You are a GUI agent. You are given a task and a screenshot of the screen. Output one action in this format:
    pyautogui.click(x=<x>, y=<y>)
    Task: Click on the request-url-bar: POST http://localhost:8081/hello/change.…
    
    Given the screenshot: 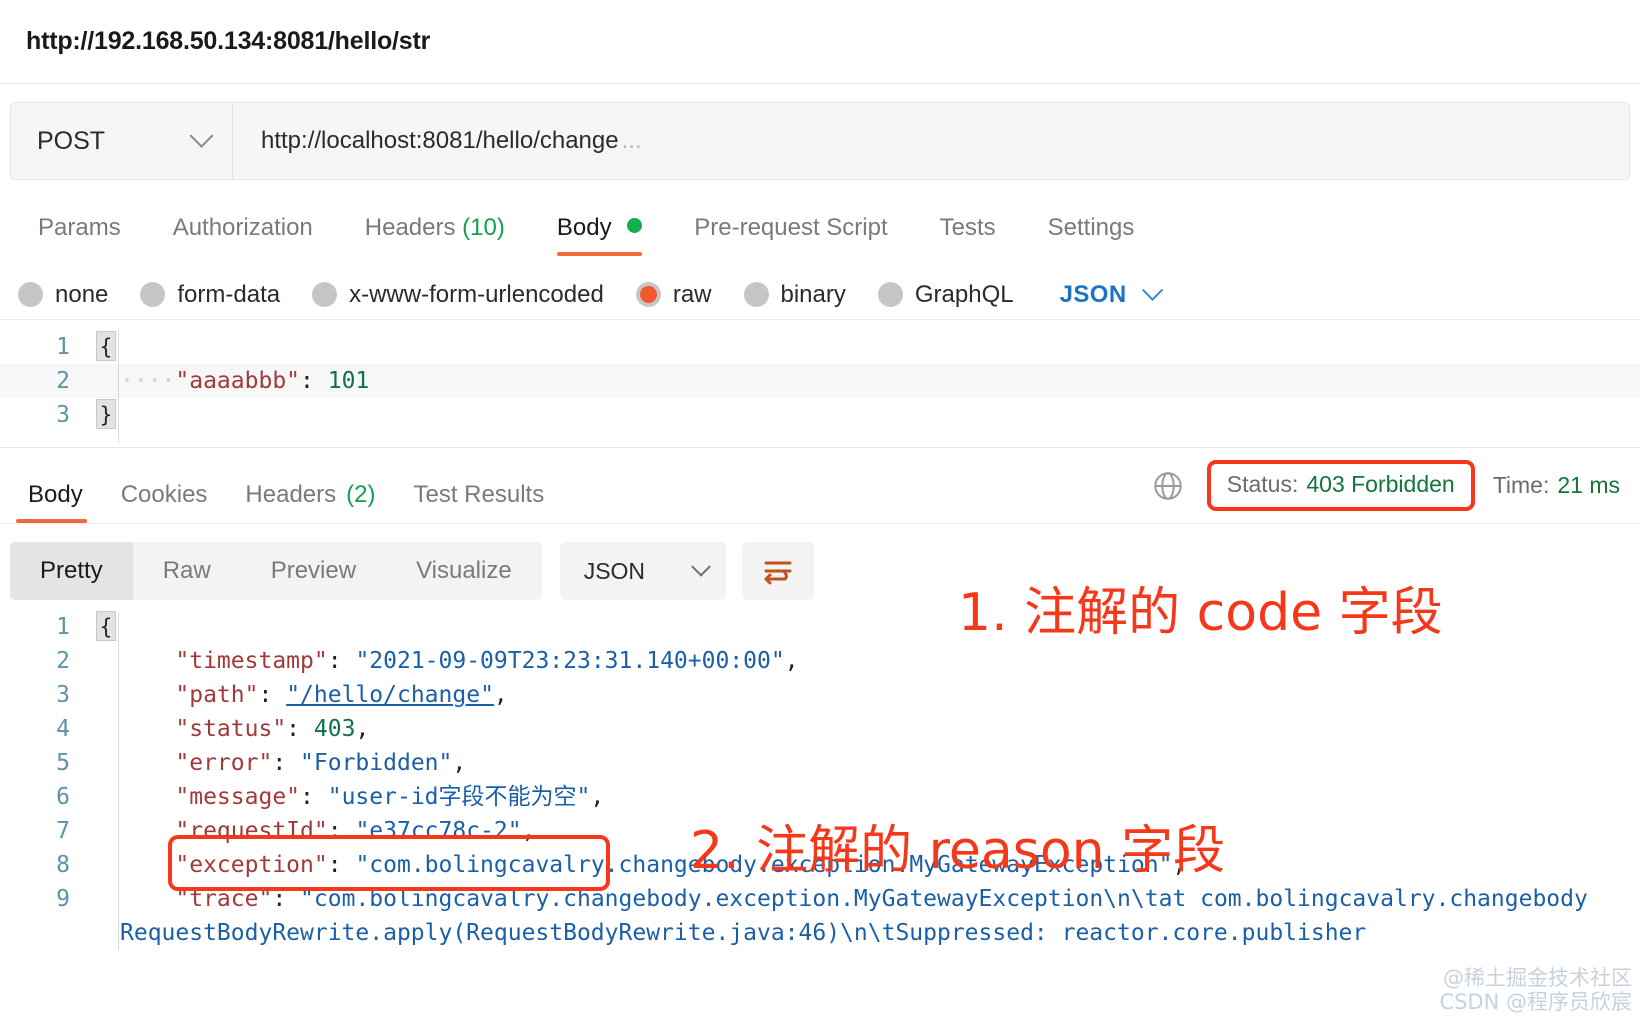 What is the action you would take?
    pyautogui.click(x=820, y=141)
    